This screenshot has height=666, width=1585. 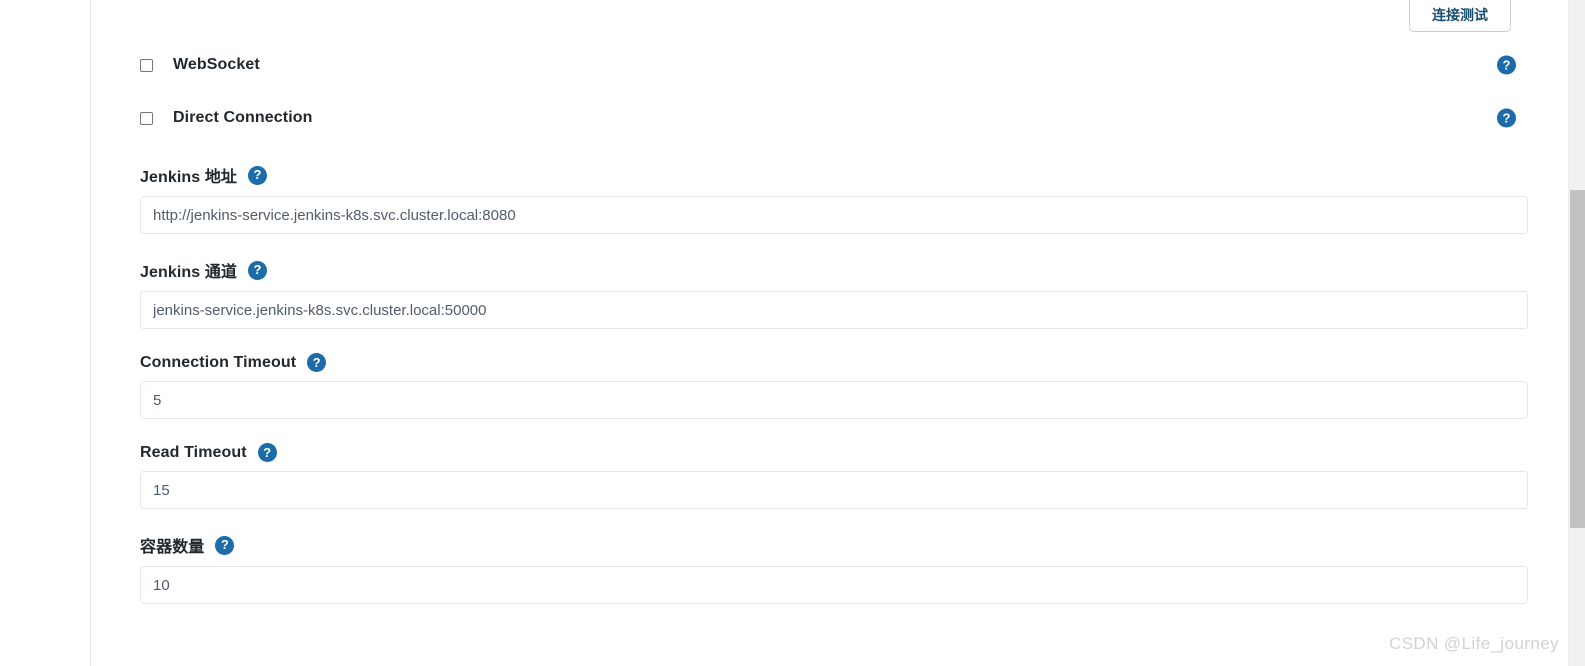 I want to click on field-label-row: 容器数量 ?, so click(x=834, y=545).